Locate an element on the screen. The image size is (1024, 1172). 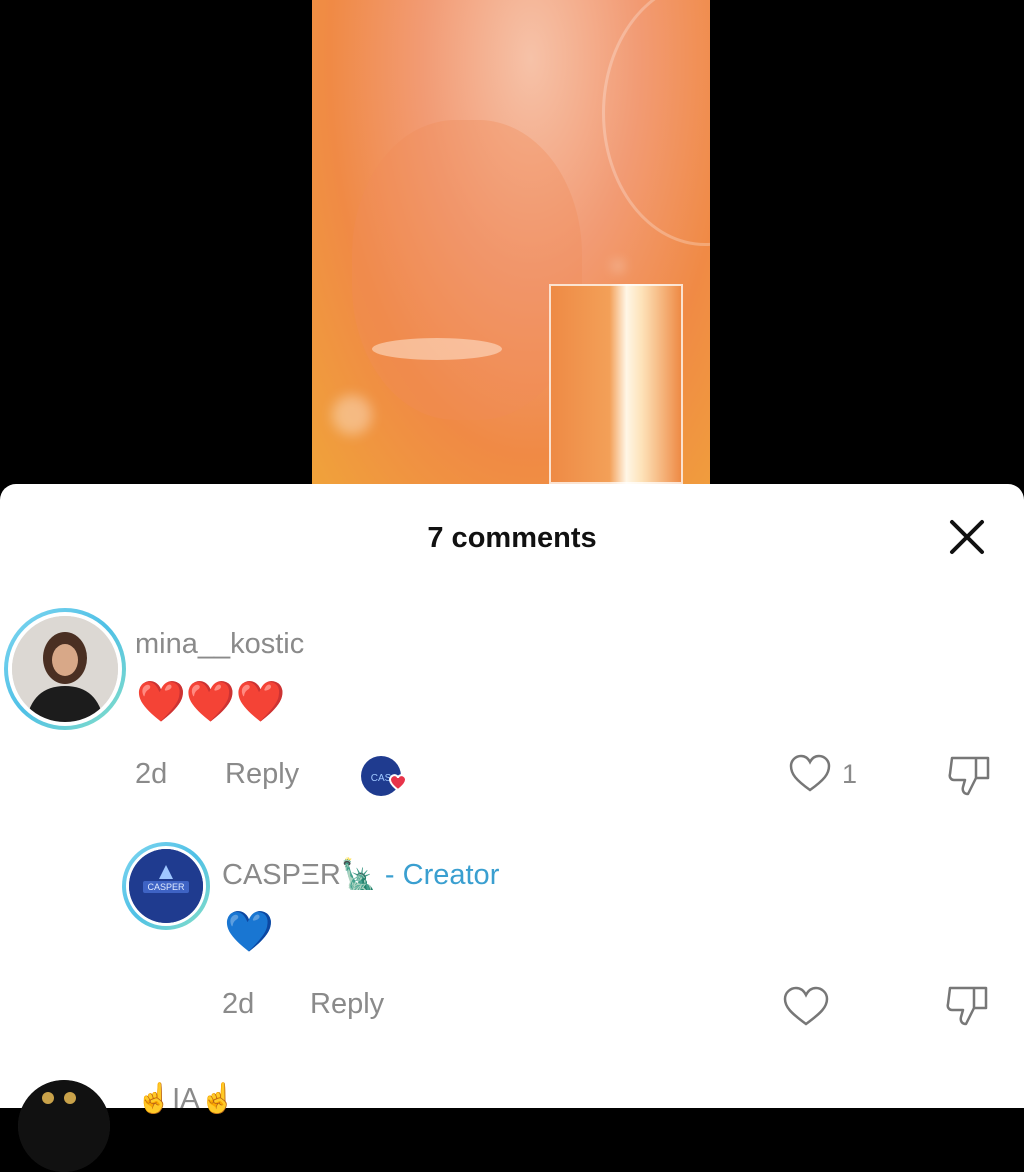
user-photo is located at coordinates (64, 1126).